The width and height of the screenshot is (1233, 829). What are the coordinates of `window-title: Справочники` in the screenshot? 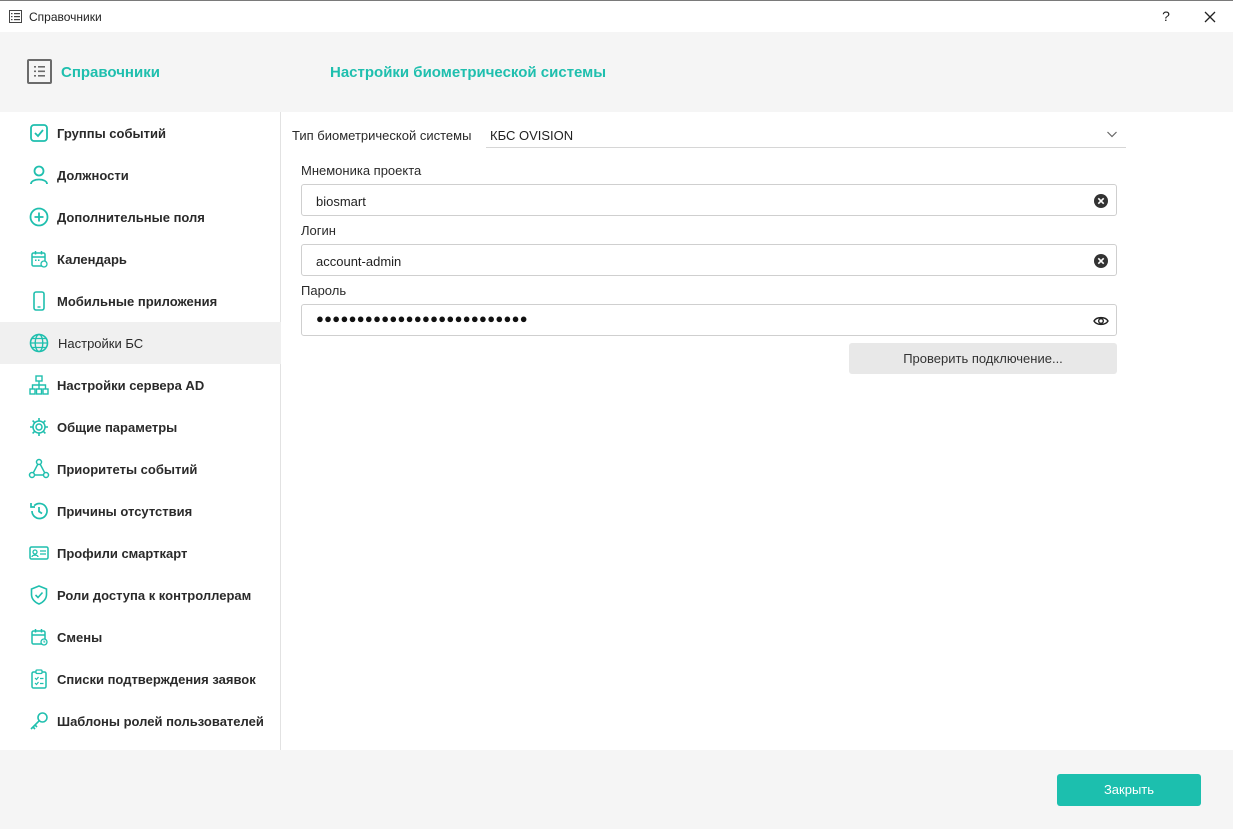 It's located at (65, 17).